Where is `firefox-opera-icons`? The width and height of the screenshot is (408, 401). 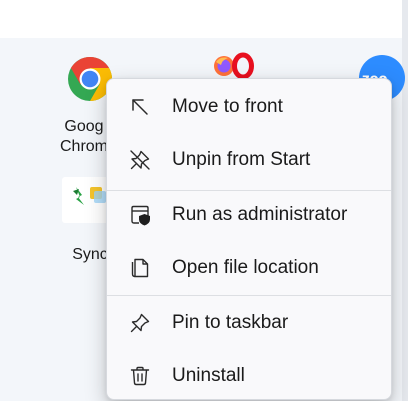 firefox-opera-icons is located at coordinates (234, 66).